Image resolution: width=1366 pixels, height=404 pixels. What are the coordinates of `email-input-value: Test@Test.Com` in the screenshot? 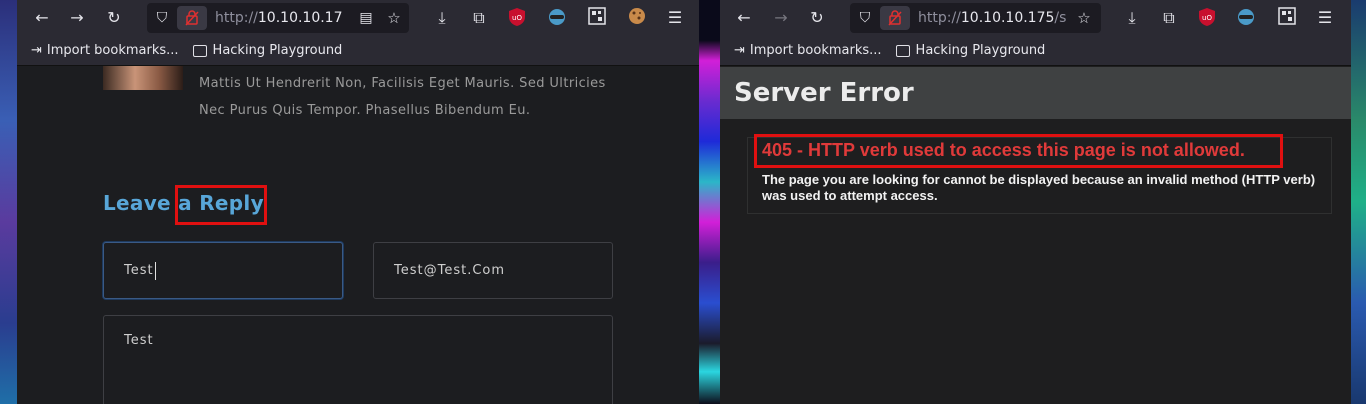 It's located at (450, 270).